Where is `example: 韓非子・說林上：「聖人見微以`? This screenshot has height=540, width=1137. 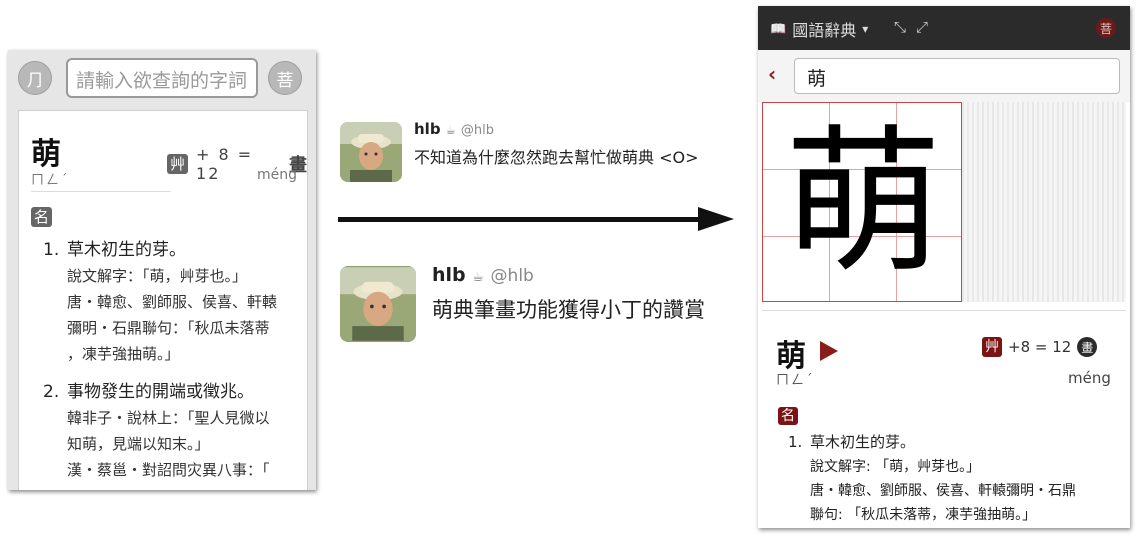 example: 韓非子・說林上：「聖人見微以 is located at coordinates (168, 418).